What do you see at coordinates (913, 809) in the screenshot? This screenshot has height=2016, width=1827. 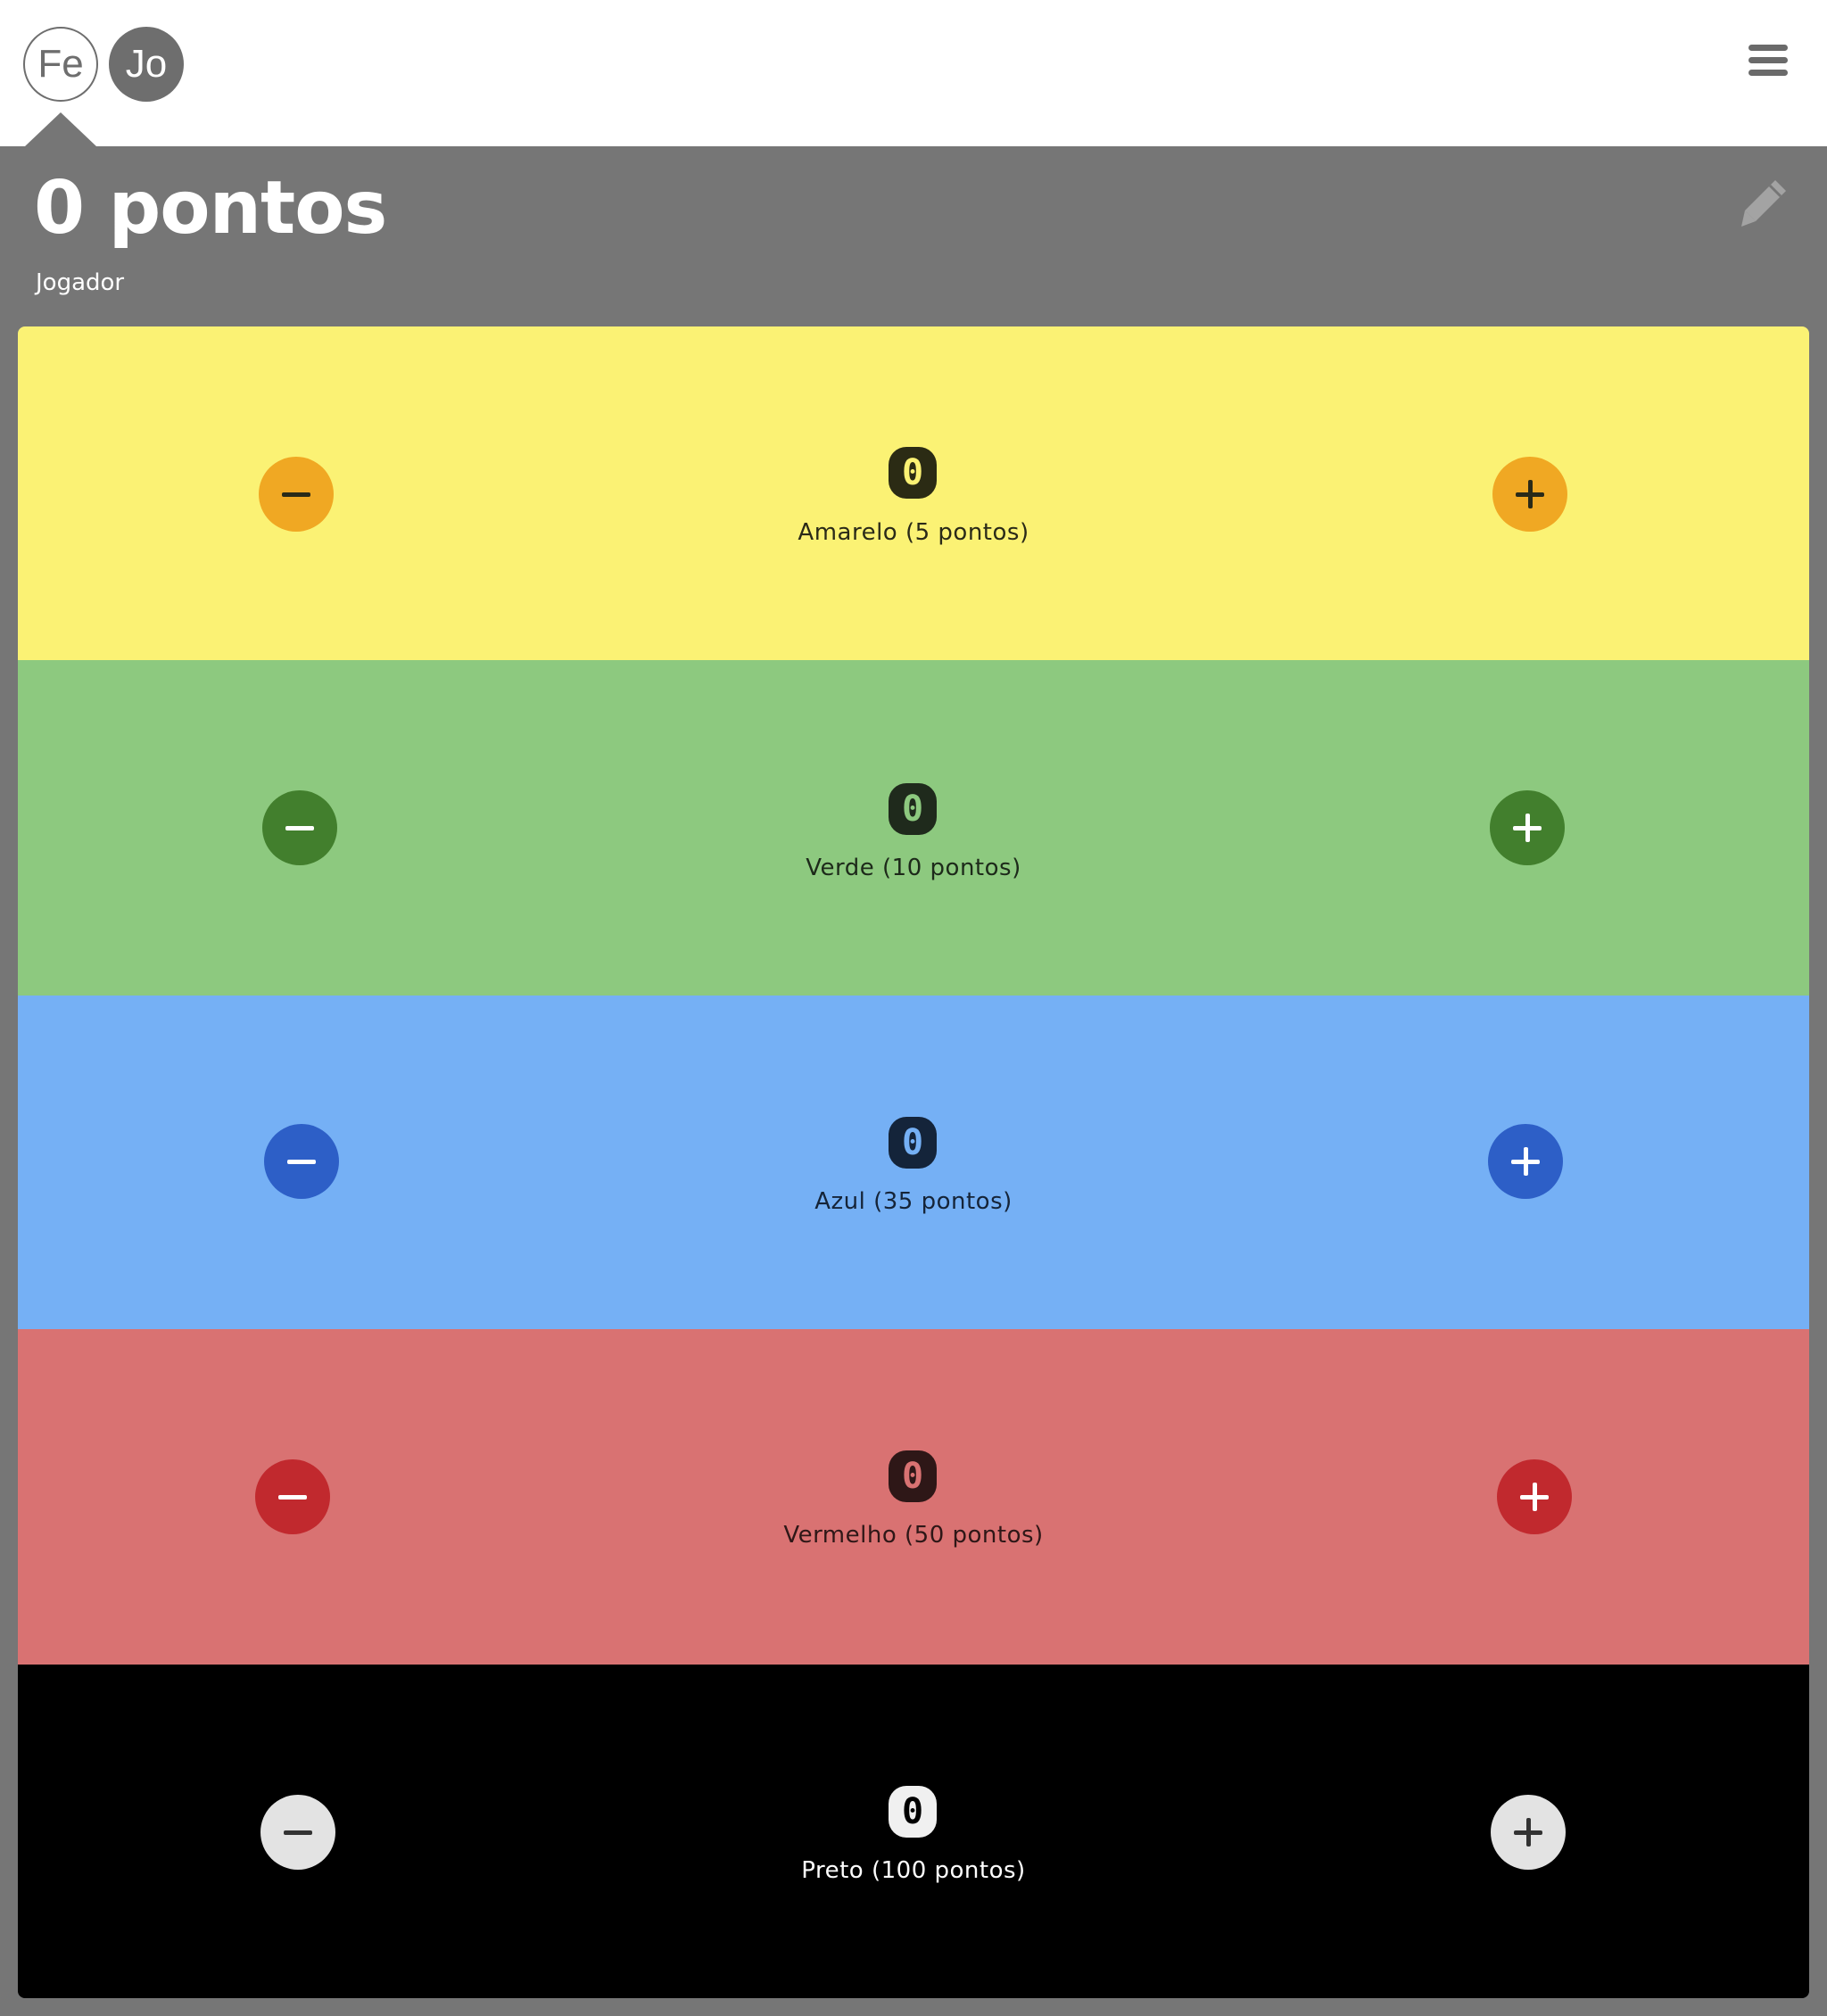 I see `count-verde: 0` at bounding box center [913, 809].